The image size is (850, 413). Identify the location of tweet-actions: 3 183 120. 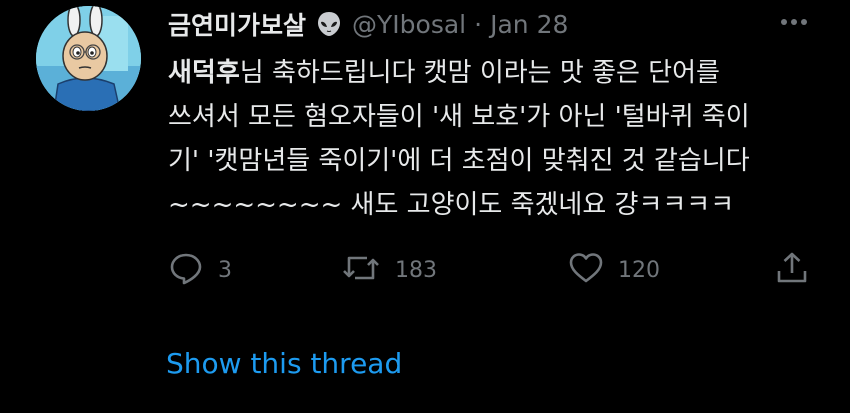
(493, 270).